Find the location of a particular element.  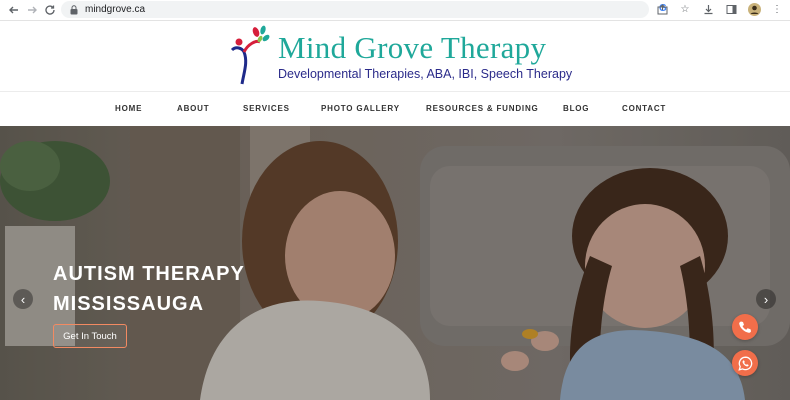

nav-item-blog: BLOG is located at coordinates (576, 108).